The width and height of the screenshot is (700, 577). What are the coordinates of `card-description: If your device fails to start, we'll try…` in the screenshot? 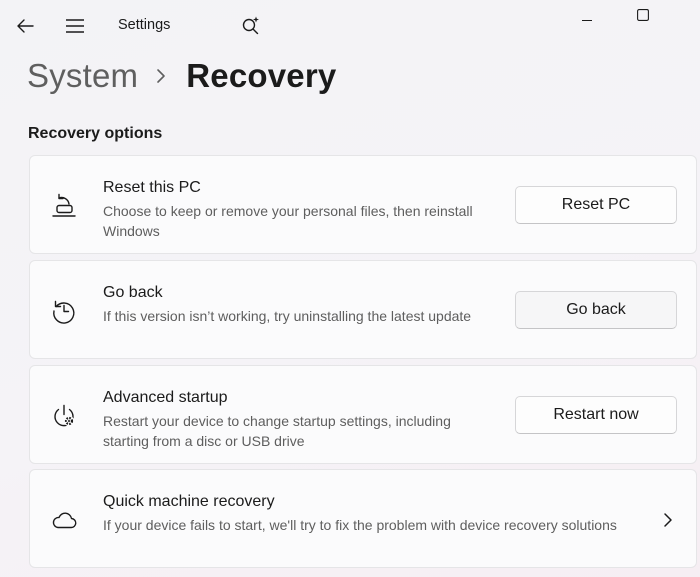 It's located at (360, 525).